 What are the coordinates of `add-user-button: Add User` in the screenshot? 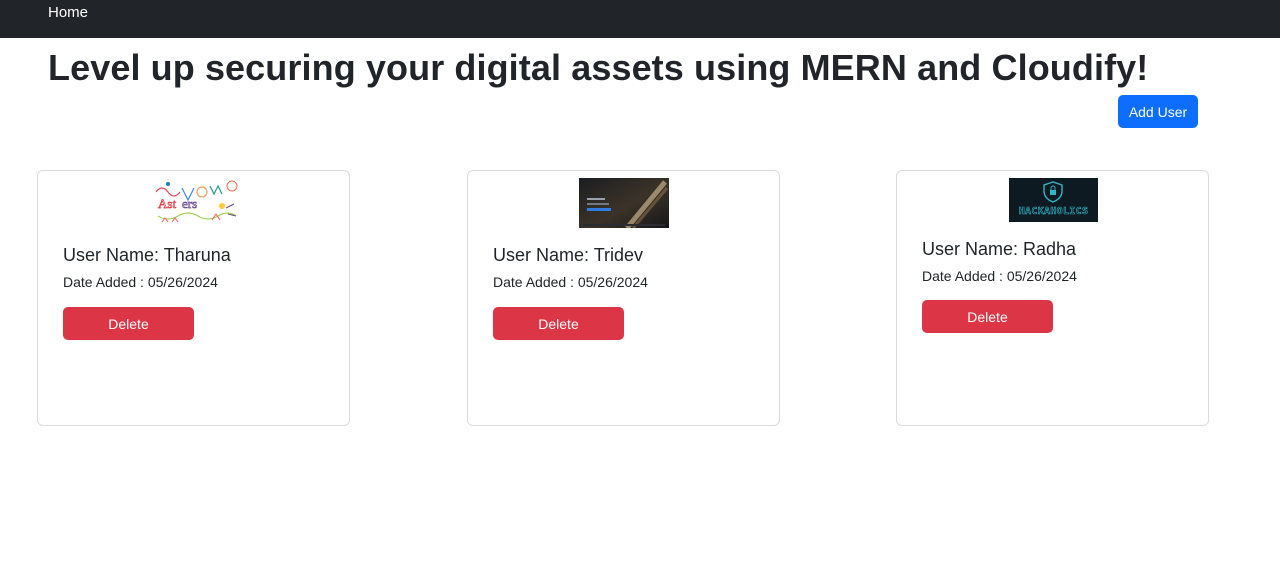 It's located at (1158, 111).